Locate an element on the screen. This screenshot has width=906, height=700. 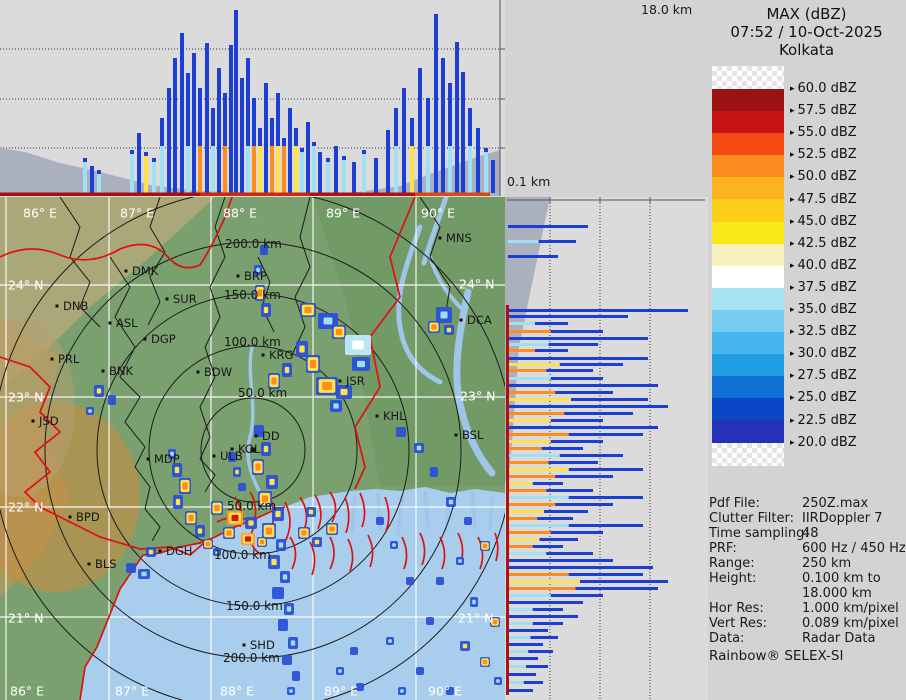
scale-label: ▸ 42.5 dBZ is located at coordinates (823, 243).